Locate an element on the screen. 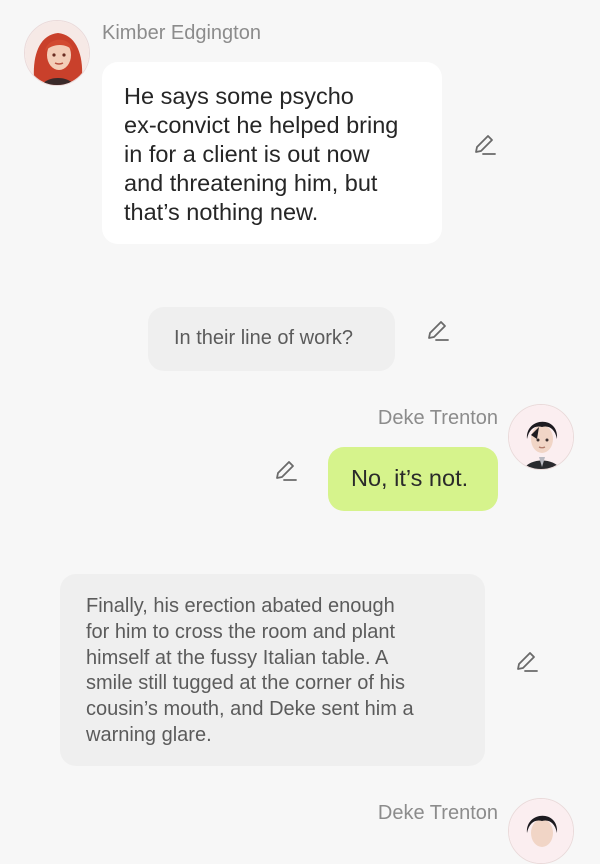  narration-bubble: In their line of work? is located at coordinates (271, 339).